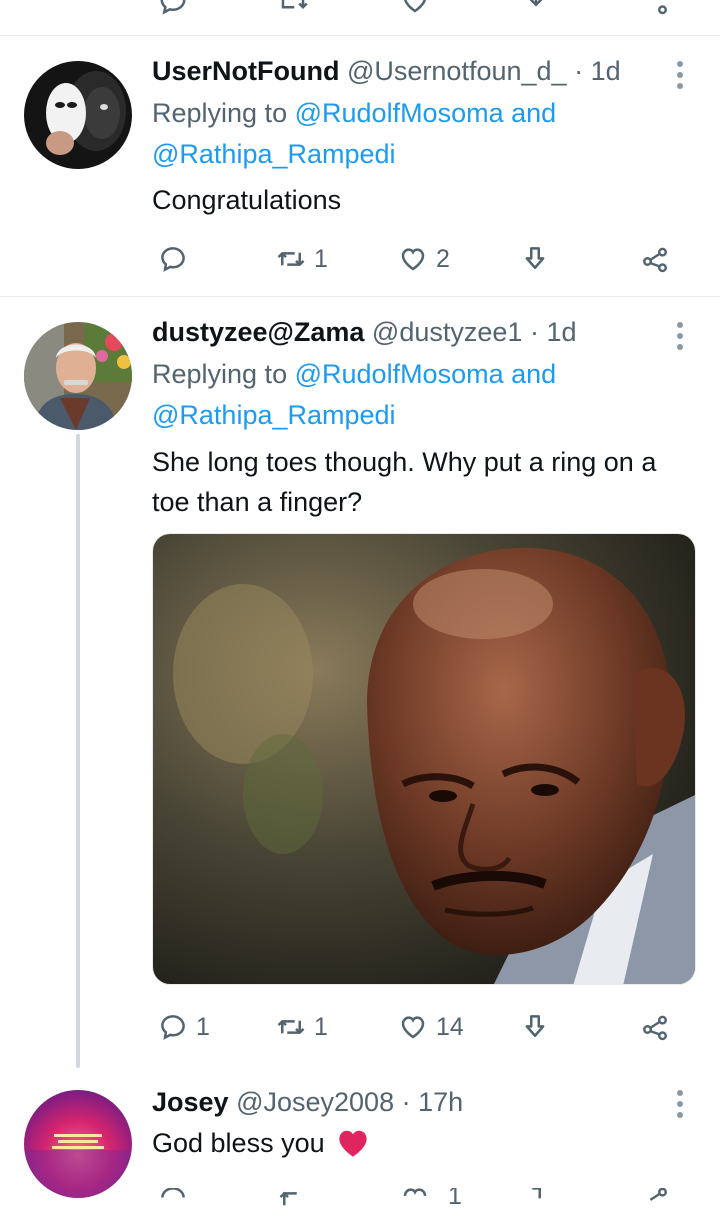  I want to click on timestamp: 17h, so click(440, 1102).